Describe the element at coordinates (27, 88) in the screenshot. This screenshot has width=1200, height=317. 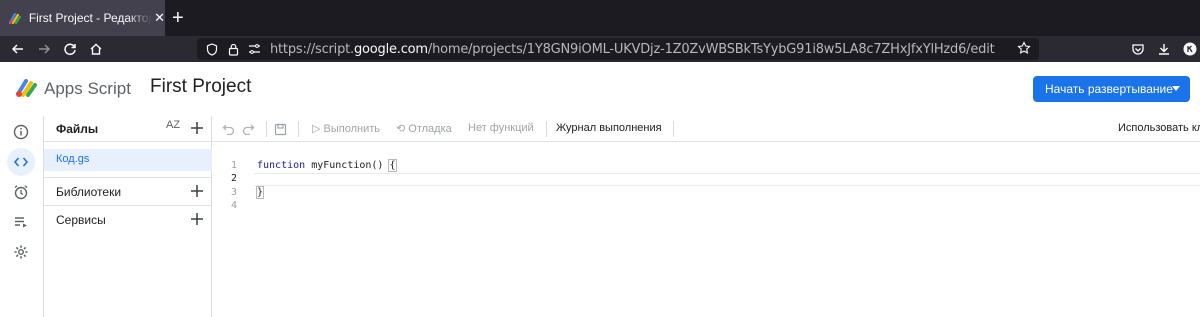
I see `apps-script-logo-icon` at that location.